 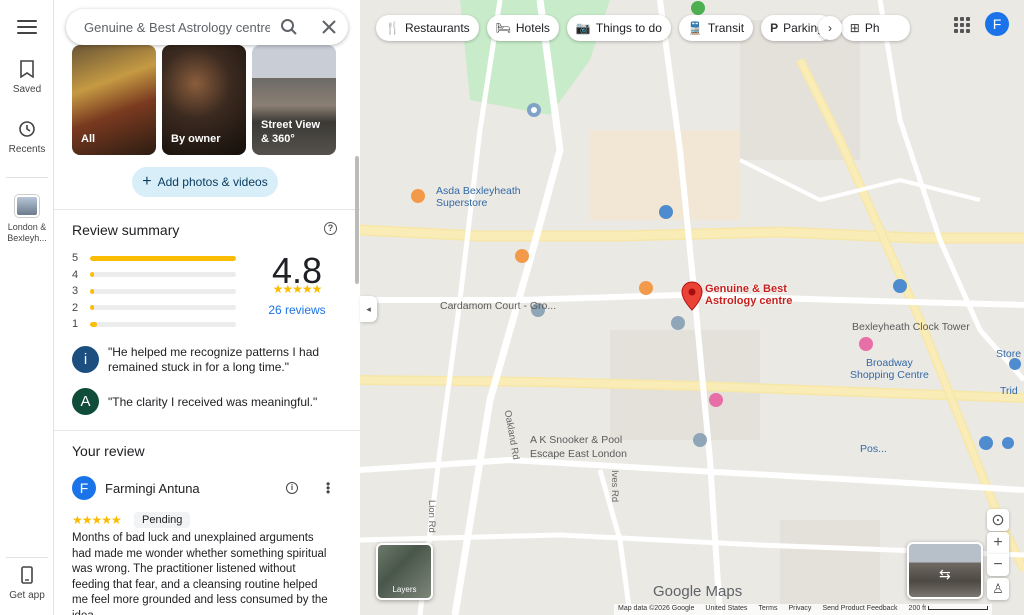 I want to click on chip-label: Transit, so click(x=726, y=28).